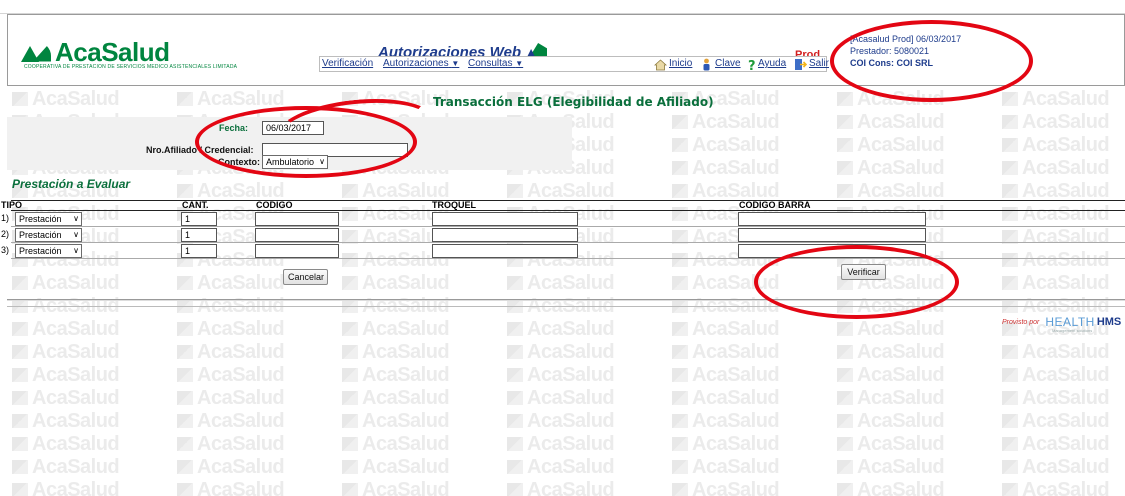 This screenshot has height=496, width=1125. I want to click on table-row: 3) Prestación ∨ 1, so click(563, 251).